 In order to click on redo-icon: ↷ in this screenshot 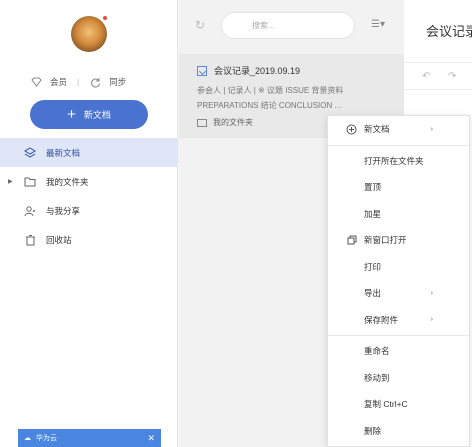, I will do `click(452, 76)`.